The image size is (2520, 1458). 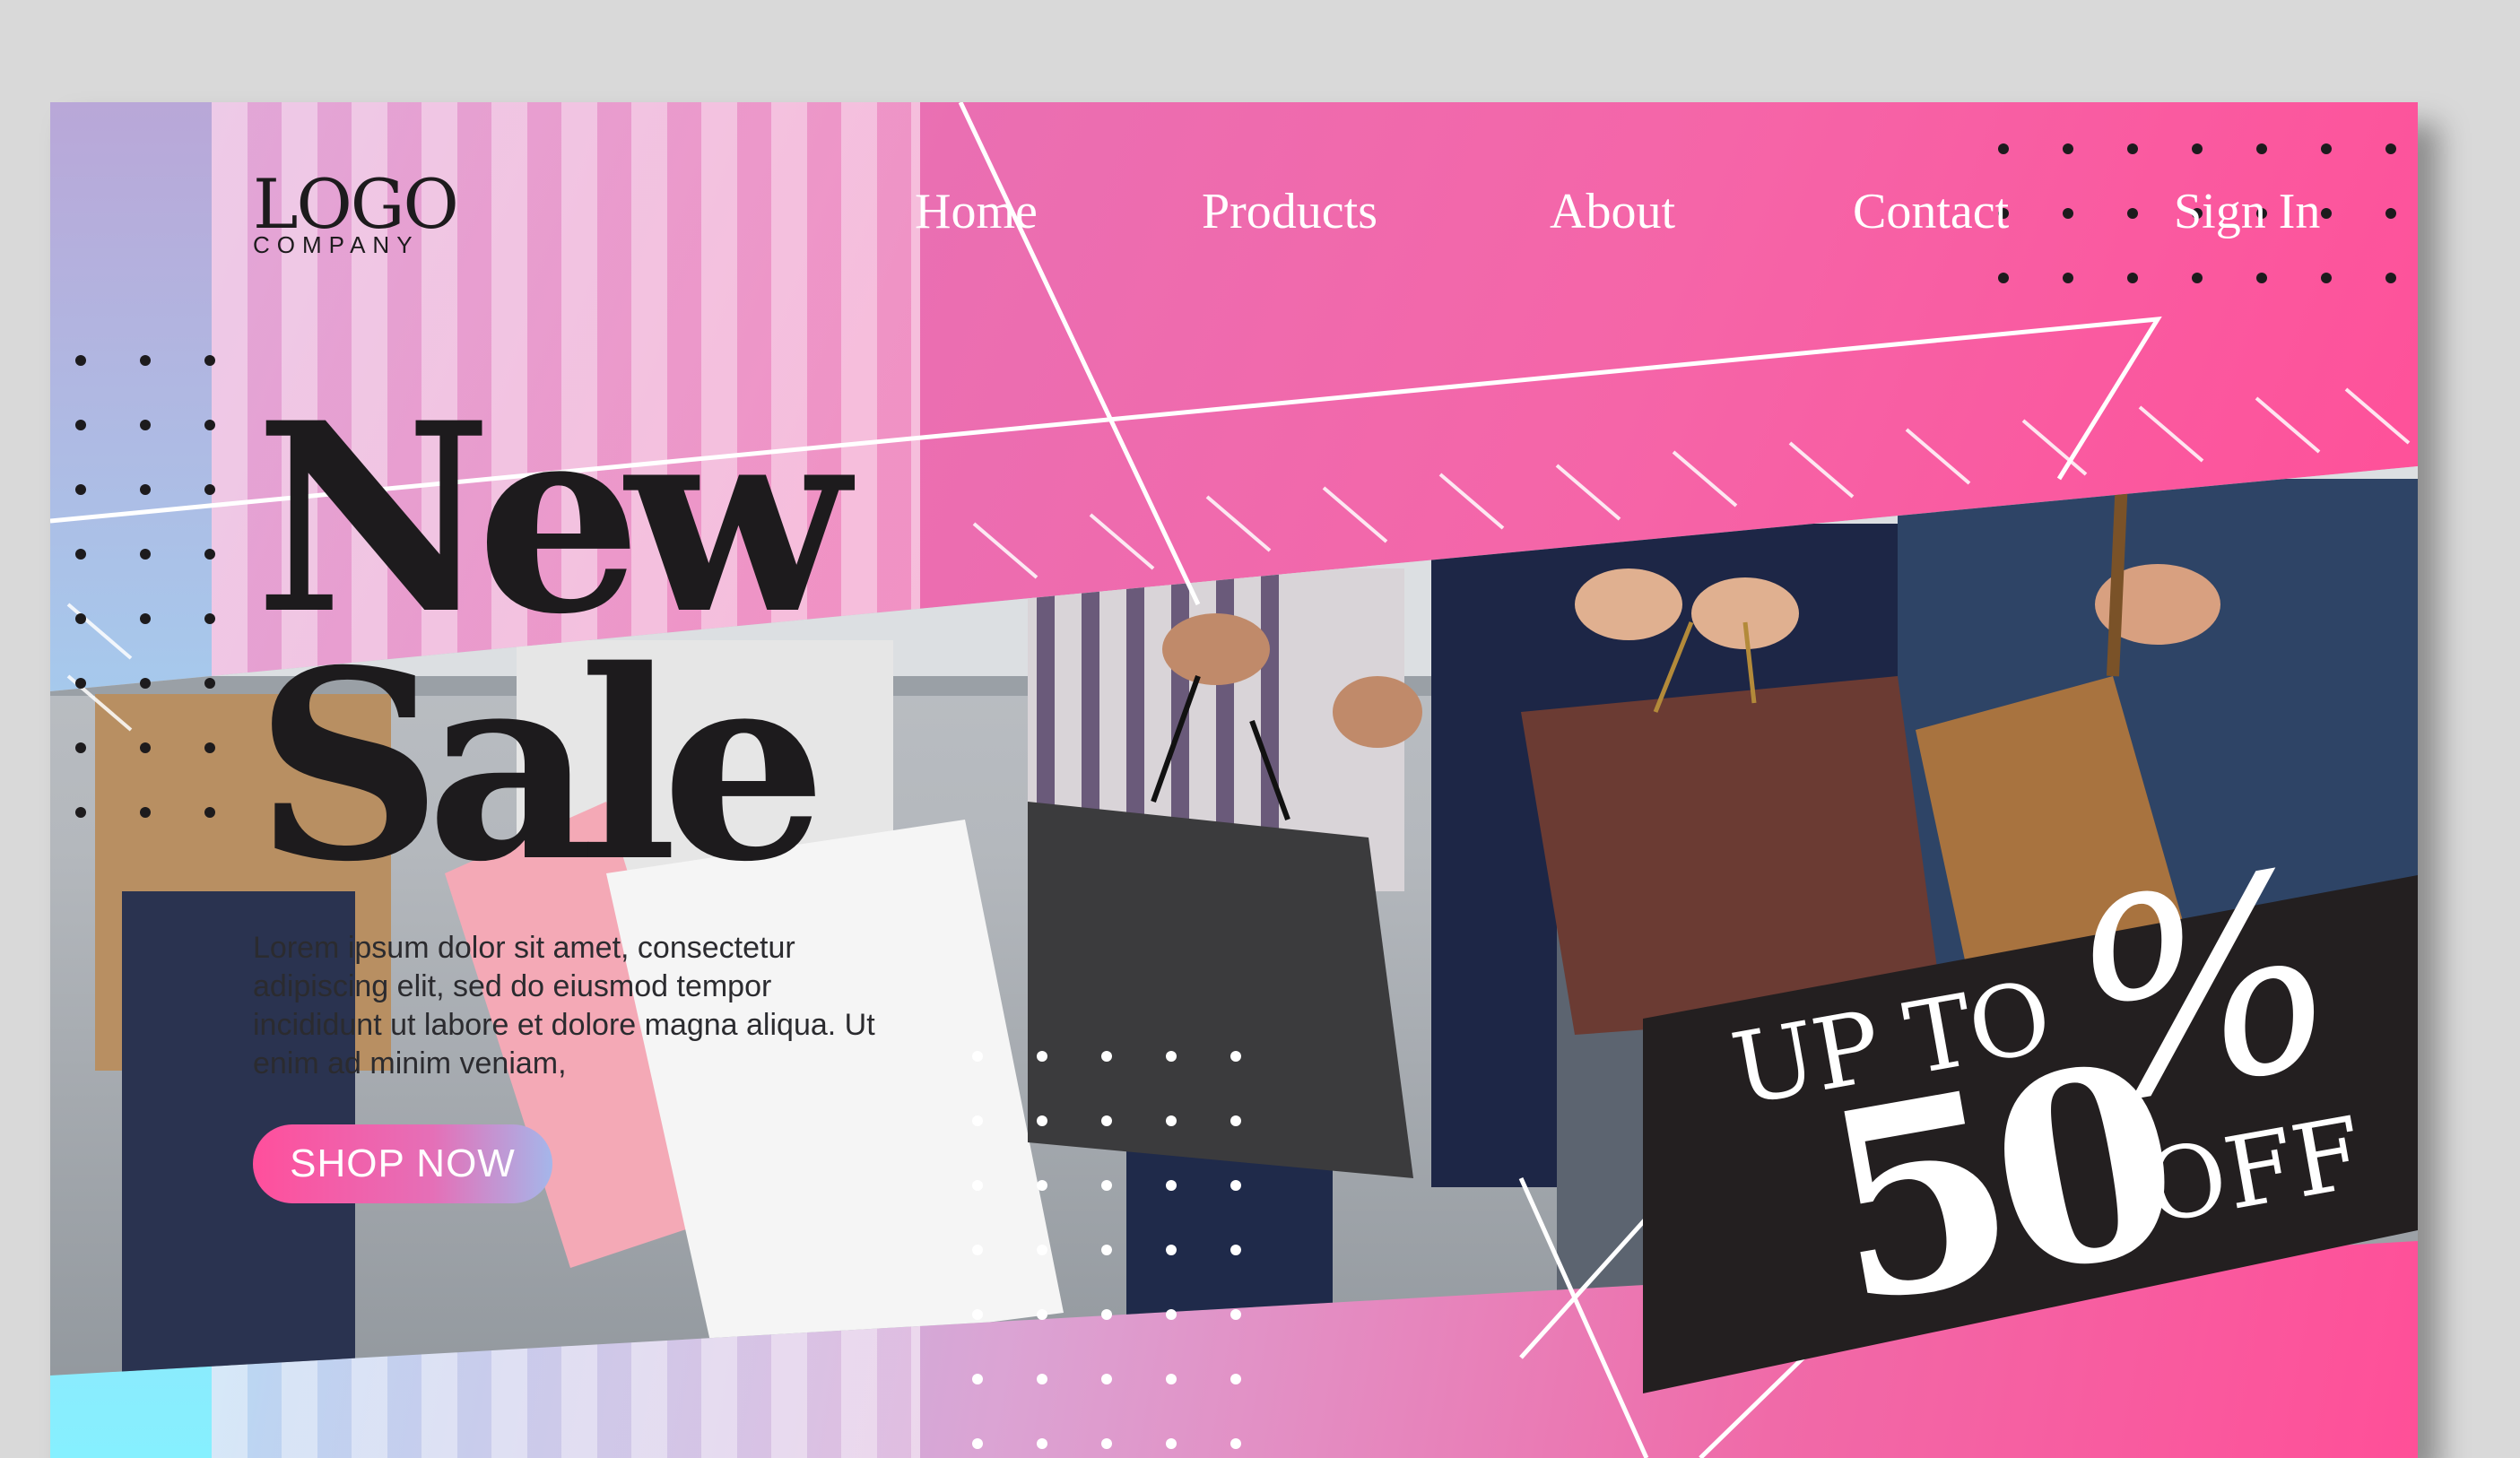 What do you see at coordinates (1612, 211) in the screenshot?
I see `nav-about: About` at bounding box center [1612, 211].